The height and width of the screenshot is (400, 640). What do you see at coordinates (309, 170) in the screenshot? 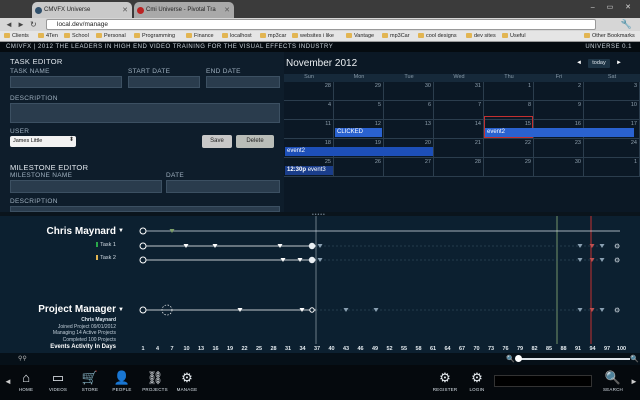
I see `event-3: 12:30p event3` at bounding box center [309, 170].